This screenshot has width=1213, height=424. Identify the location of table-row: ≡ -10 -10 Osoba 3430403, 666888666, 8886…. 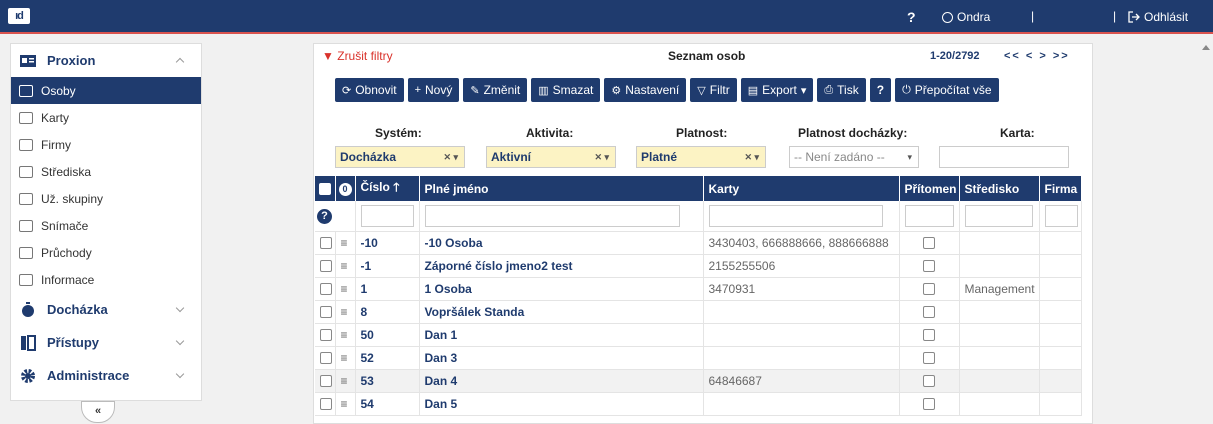
(698, 243).